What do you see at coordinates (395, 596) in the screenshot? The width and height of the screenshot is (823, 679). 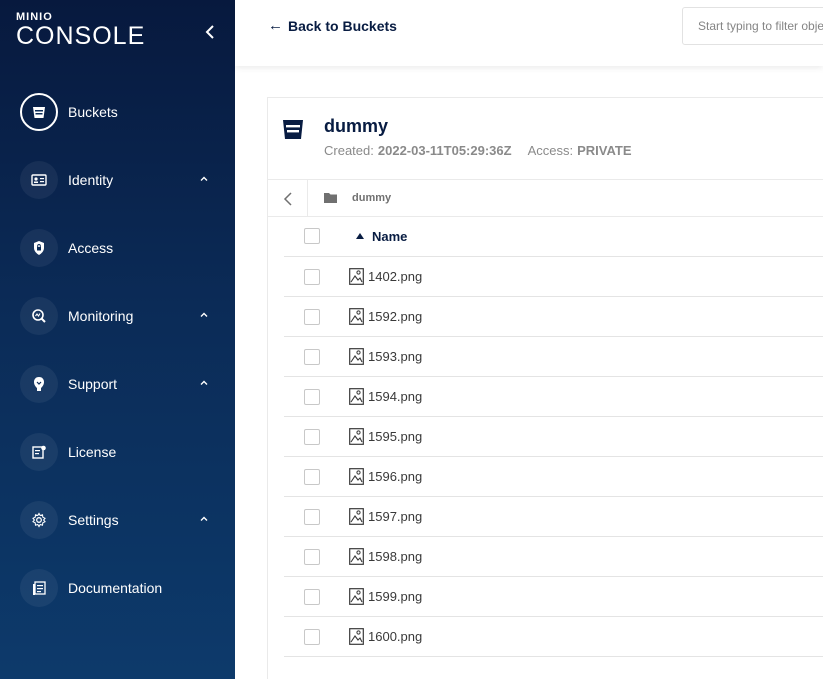 I see `file-name: 1599.png` at bounding box center [395, 596].